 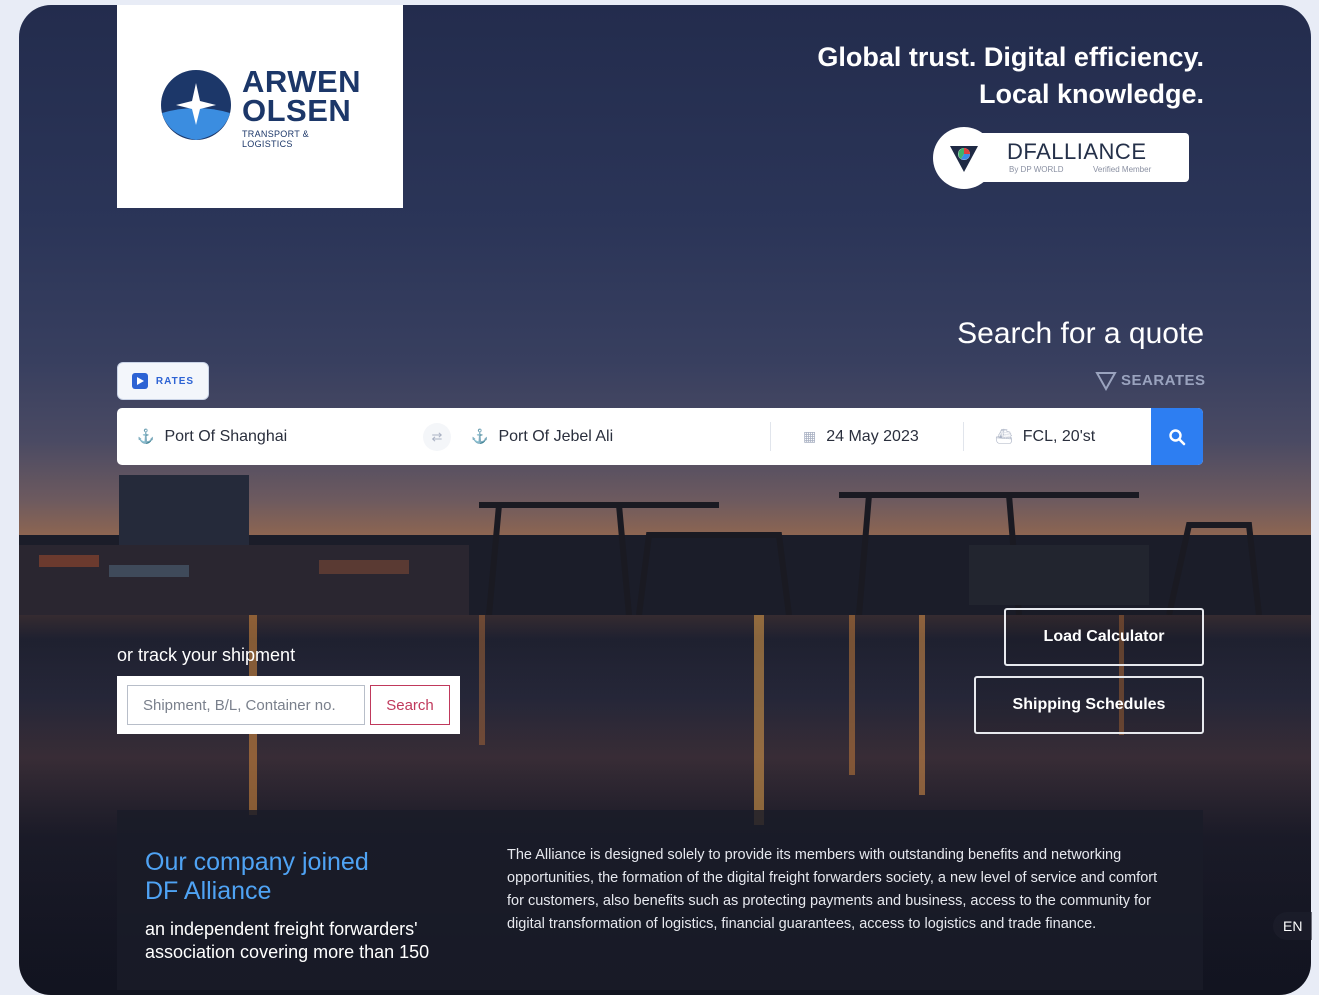 I want to click on company-logo: ARWEN OLSEN TRANSPORT & LOGISTICS, so click(x=260, y=106).